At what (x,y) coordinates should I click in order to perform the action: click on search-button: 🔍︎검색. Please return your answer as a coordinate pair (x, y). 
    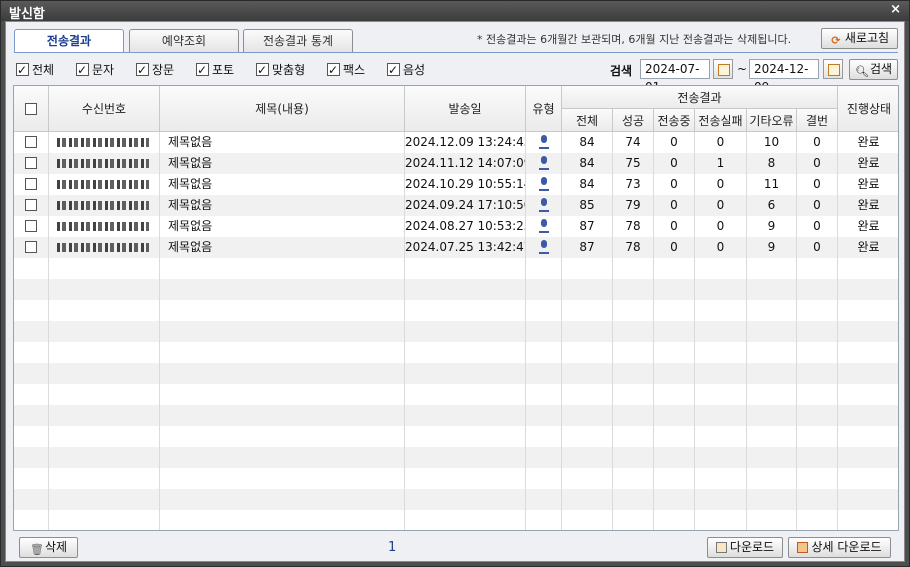
    Looking at the image, I should click on (873, 69).